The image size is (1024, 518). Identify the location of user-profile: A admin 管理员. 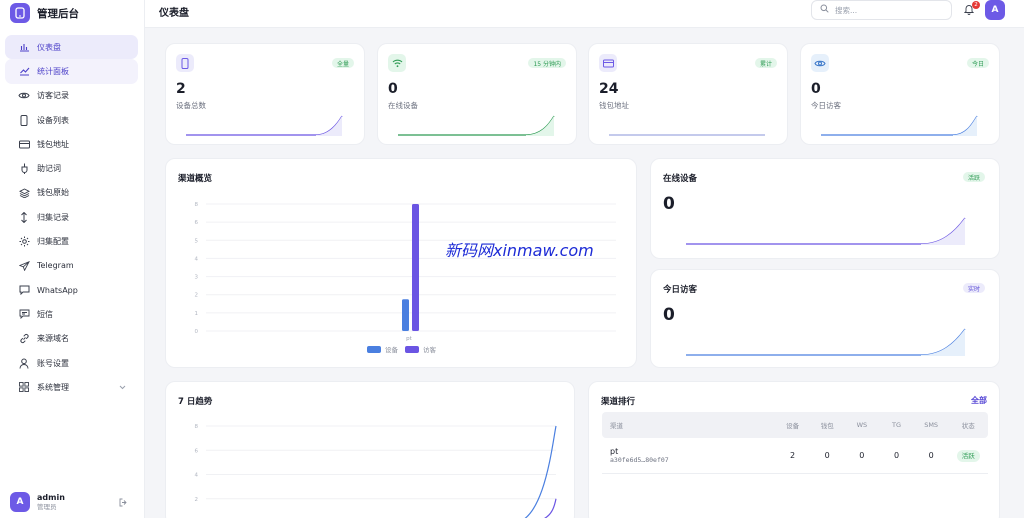
(37, 502).